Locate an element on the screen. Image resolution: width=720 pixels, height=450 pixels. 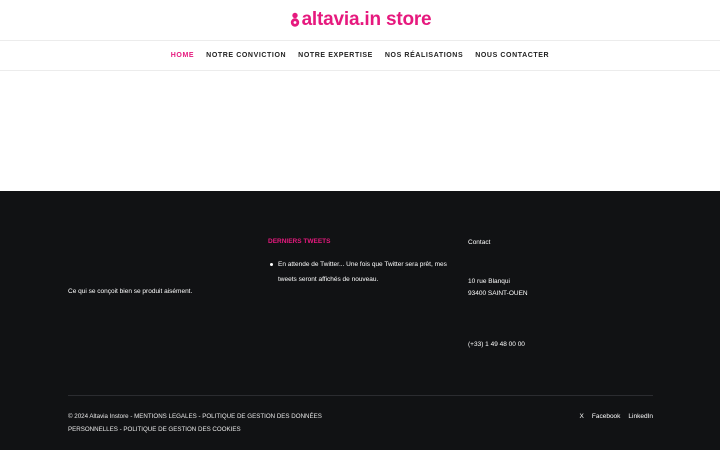
copyright-text: © 2024 Altavia Instore - is located at coordinates (101, 416).